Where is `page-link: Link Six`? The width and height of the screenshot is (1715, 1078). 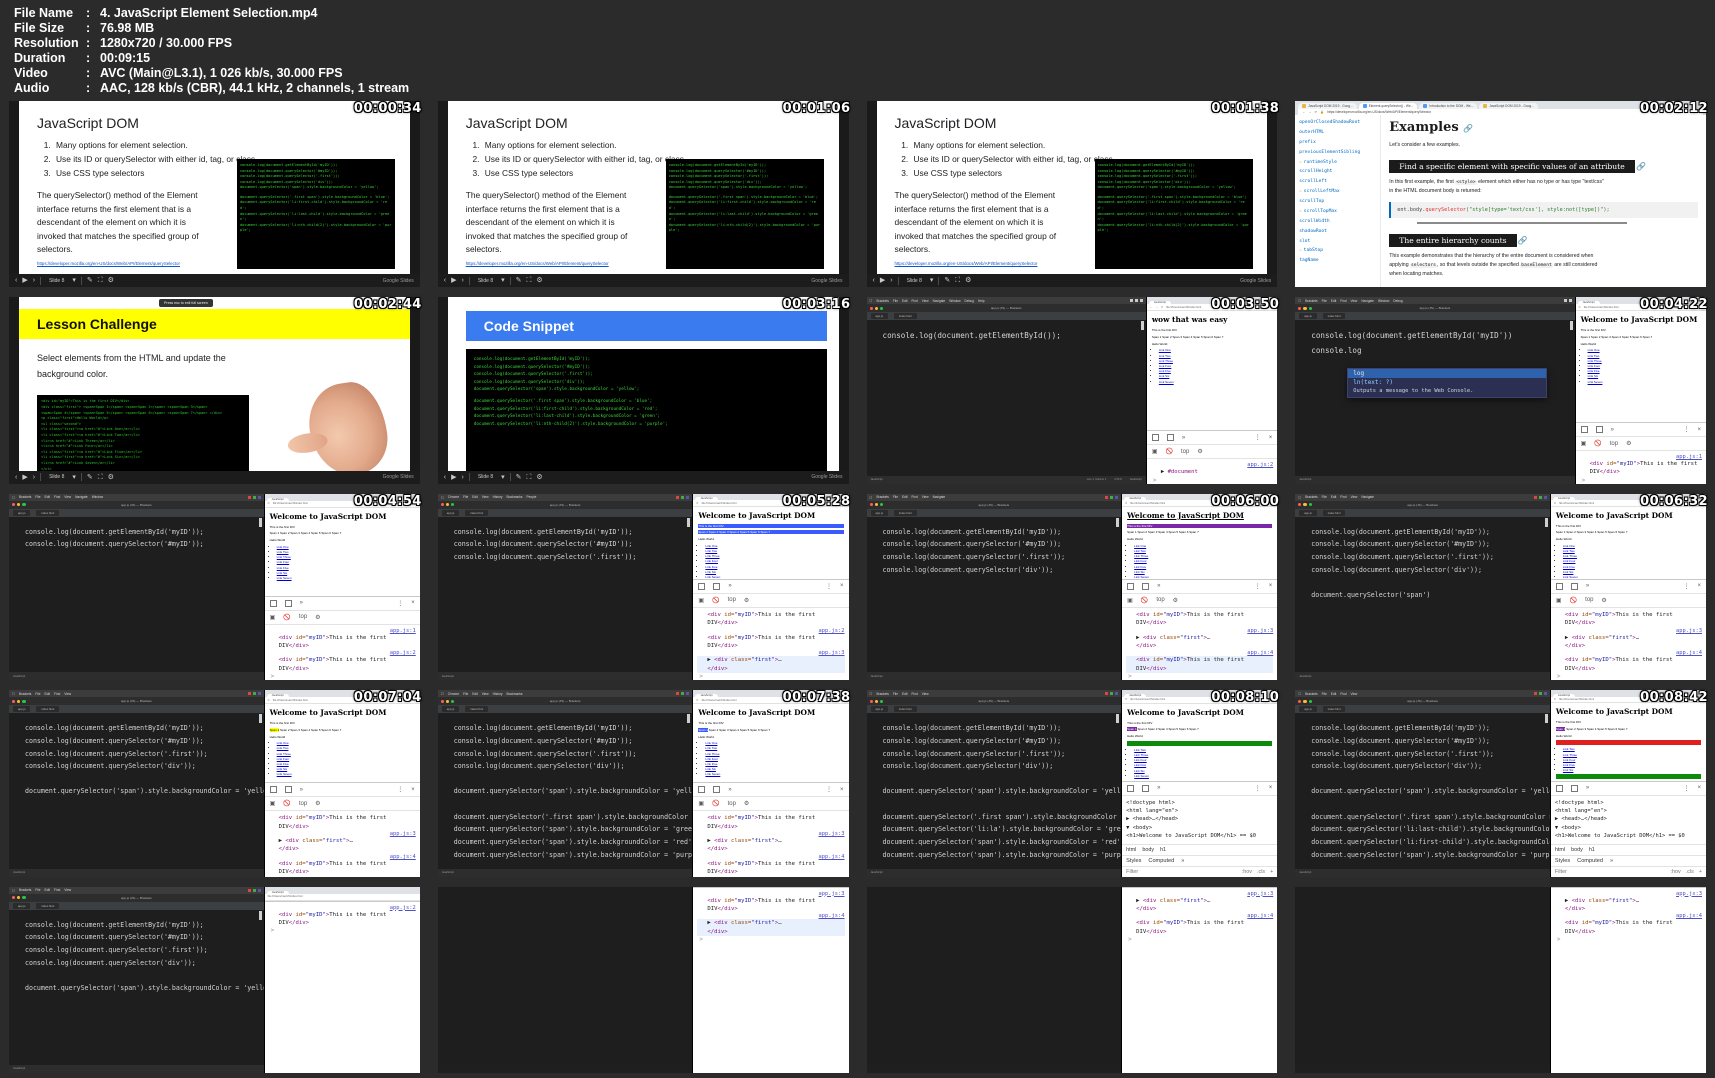
page-link: Link Six is located at coordinates (1139, 771).